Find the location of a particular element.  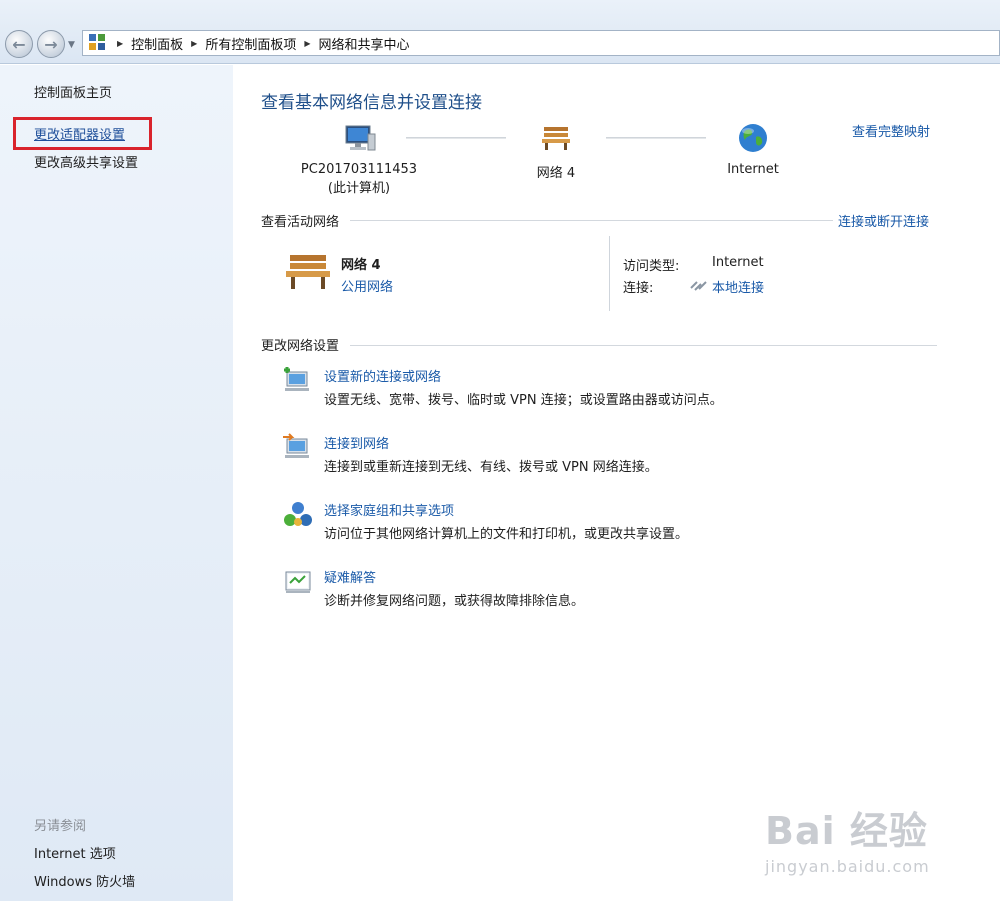

see-also-heading: 另请参阅 is located at coordinates (60, 826).